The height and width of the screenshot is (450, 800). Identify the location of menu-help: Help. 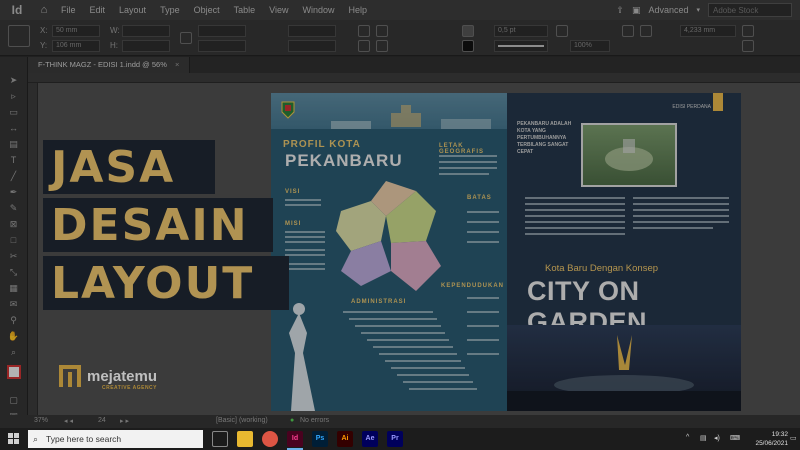
(357, 10).